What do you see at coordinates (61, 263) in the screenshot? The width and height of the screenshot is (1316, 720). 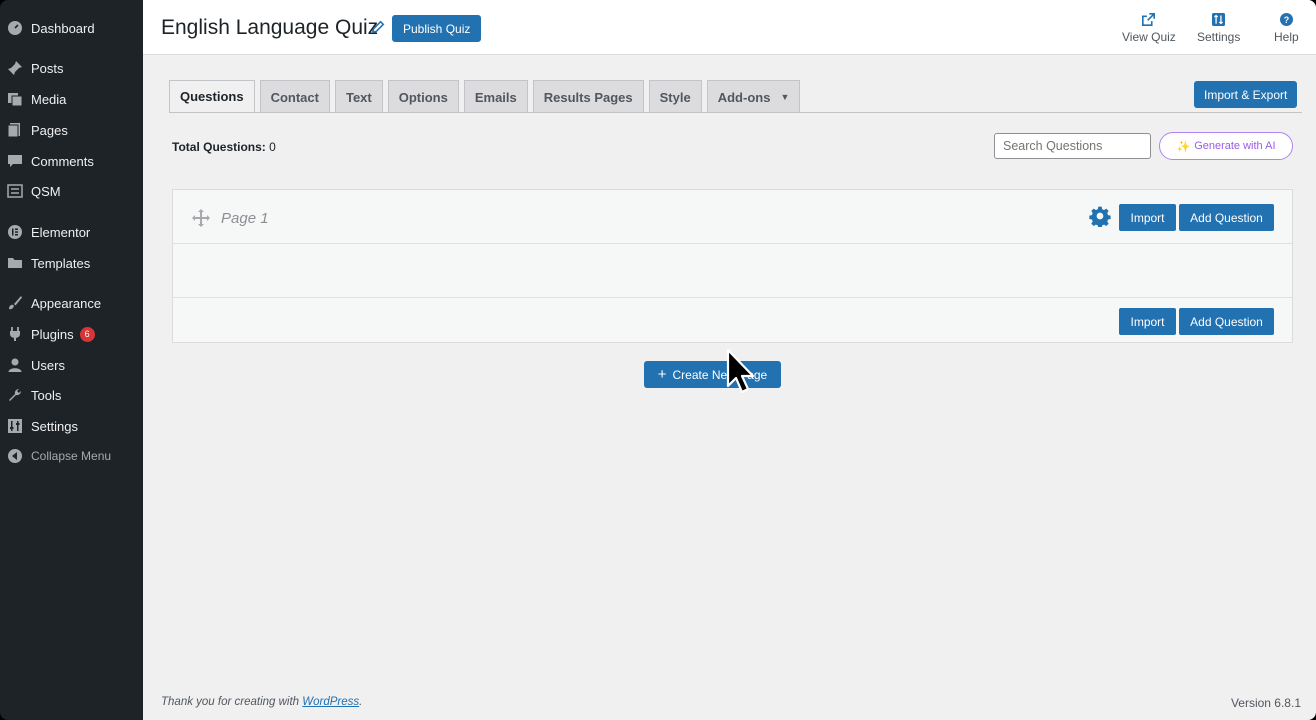 I see `sidebar-item-label: Templates` at bounding box center [61, 263].